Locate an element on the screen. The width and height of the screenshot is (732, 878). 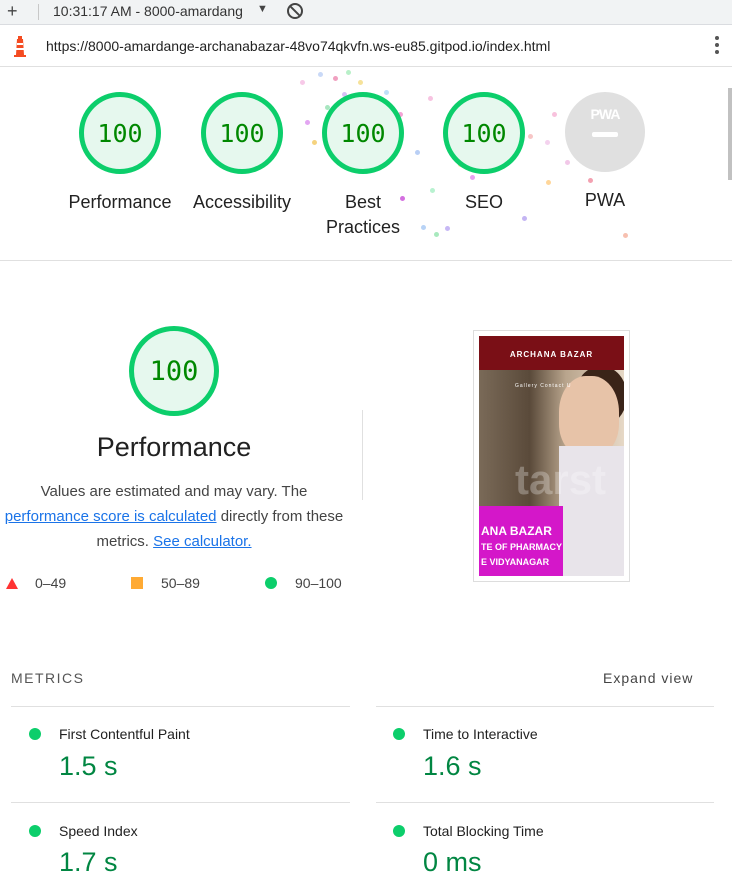
tab-title: 10:31:17 AM - 8000-amardang is located at coordinates (148, 11).